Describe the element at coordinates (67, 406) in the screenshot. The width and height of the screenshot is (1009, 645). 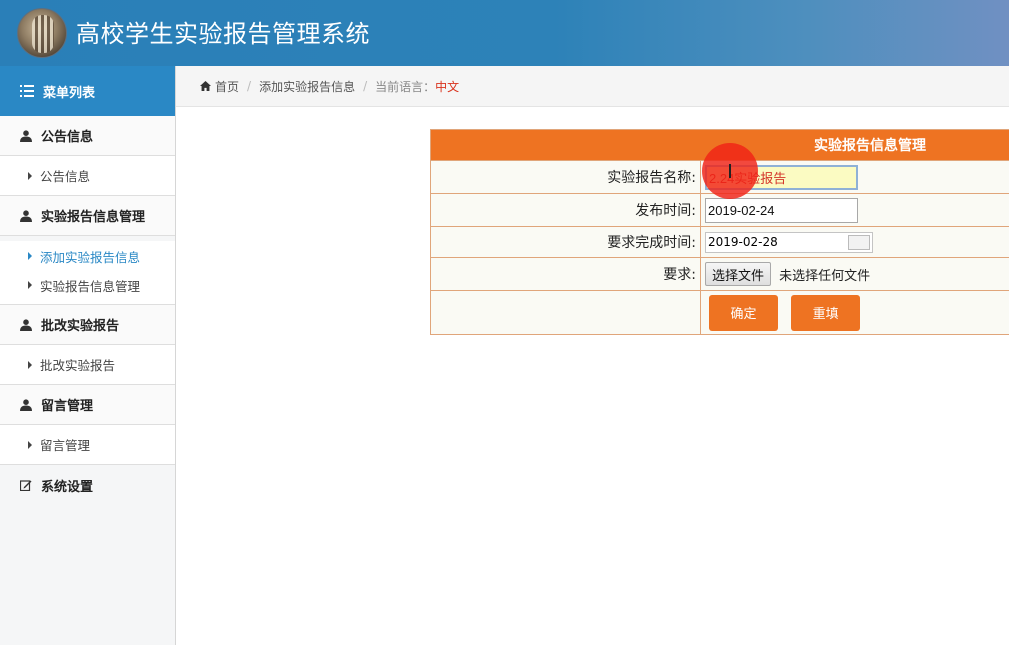
I see `sidebar-group-label: 留言管理` at that location.